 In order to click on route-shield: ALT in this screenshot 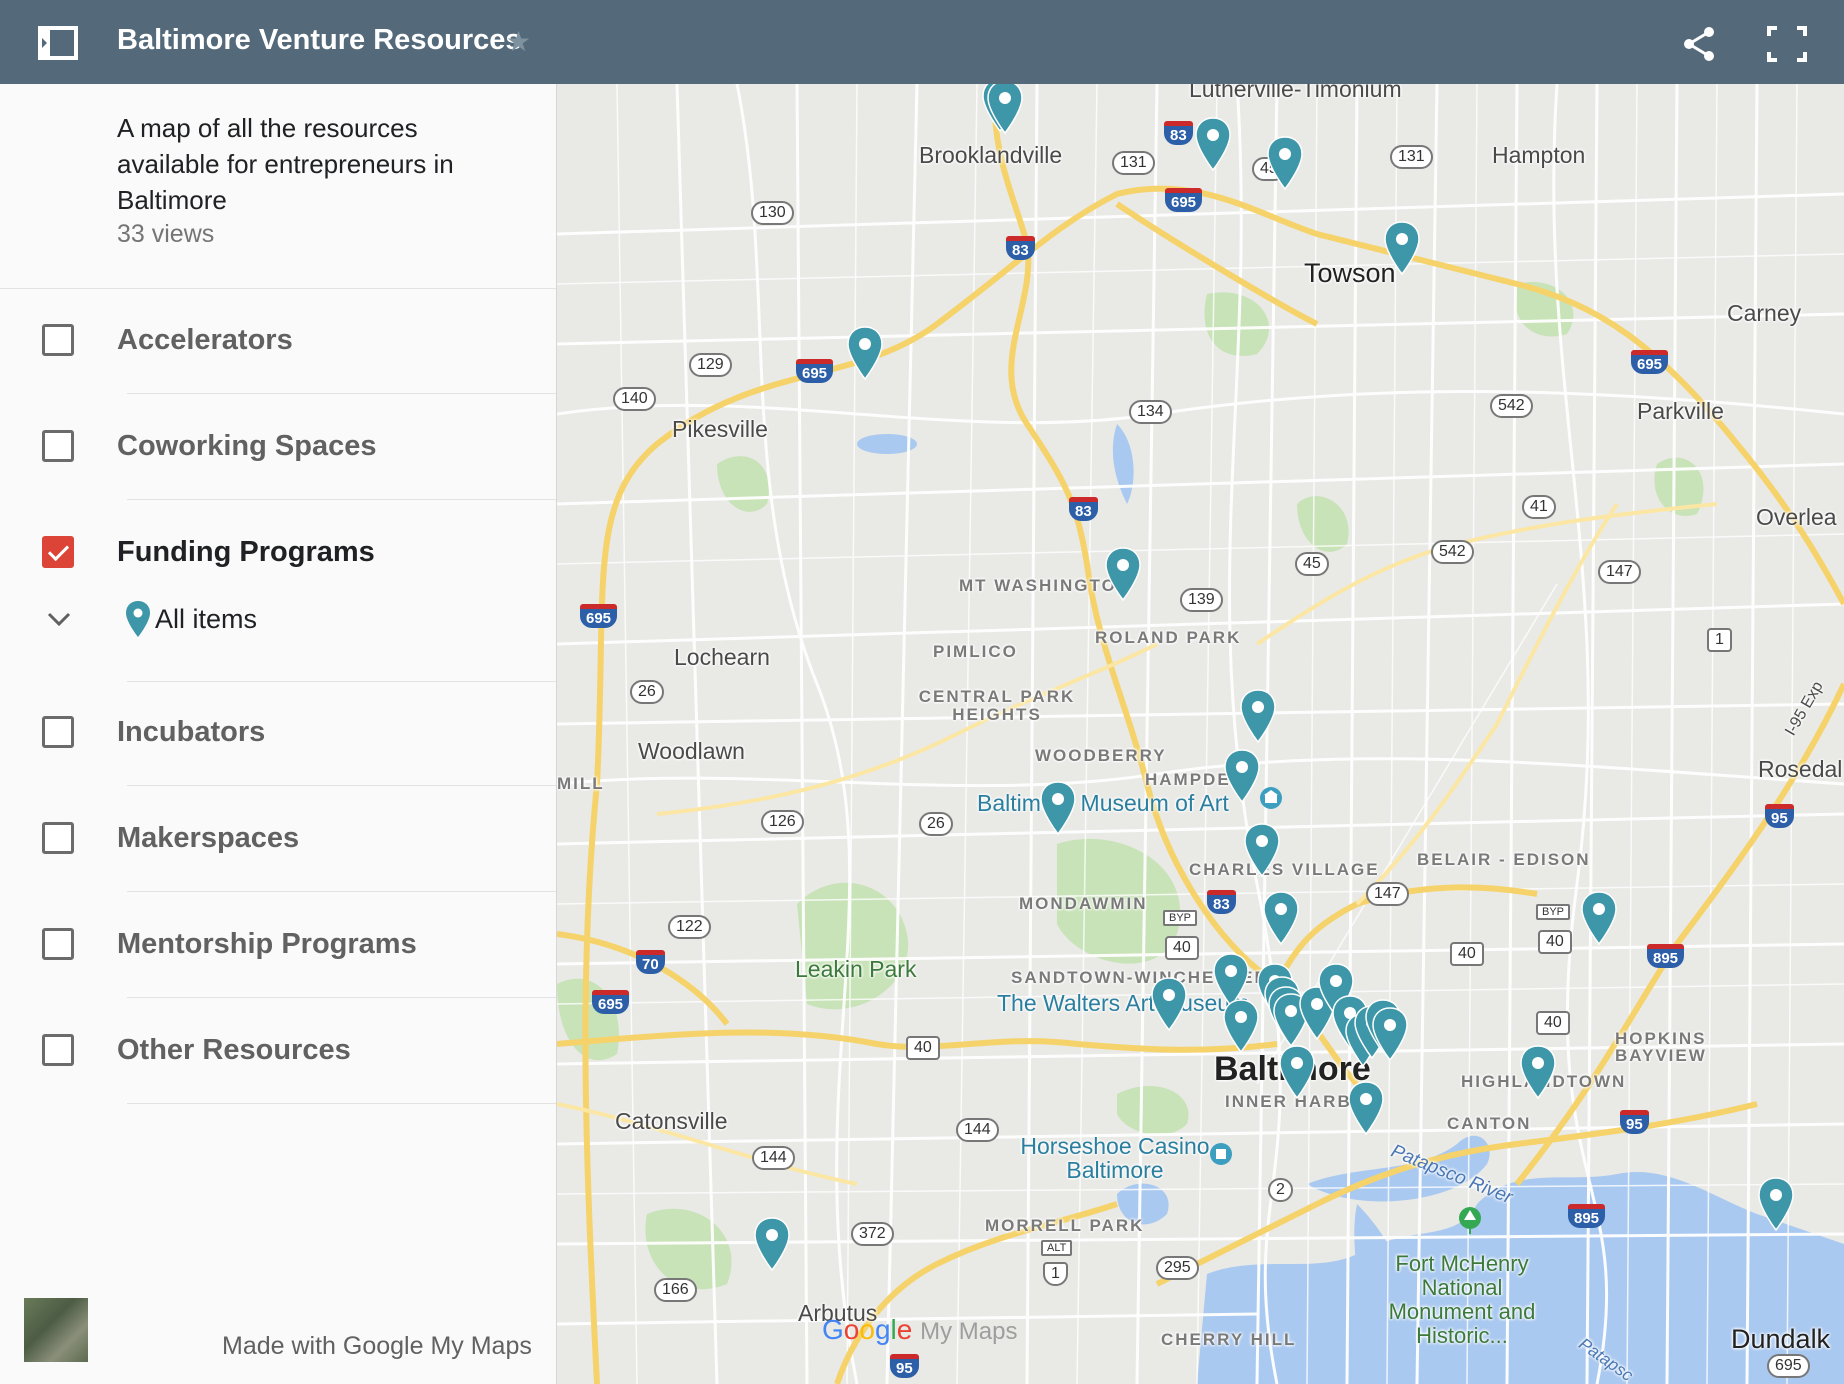, I will do `click(1057, 1248)`.